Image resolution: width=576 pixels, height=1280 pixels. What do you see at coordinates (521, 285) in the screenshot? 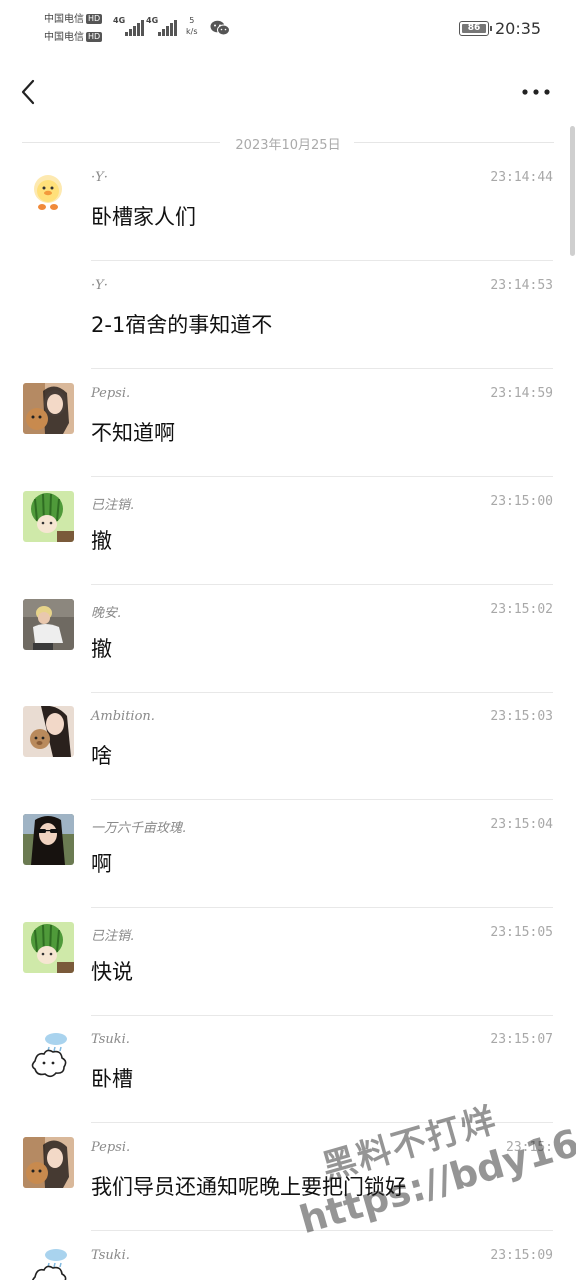
I see `message-time: 23:14:53` at bounding box center [521, 285].